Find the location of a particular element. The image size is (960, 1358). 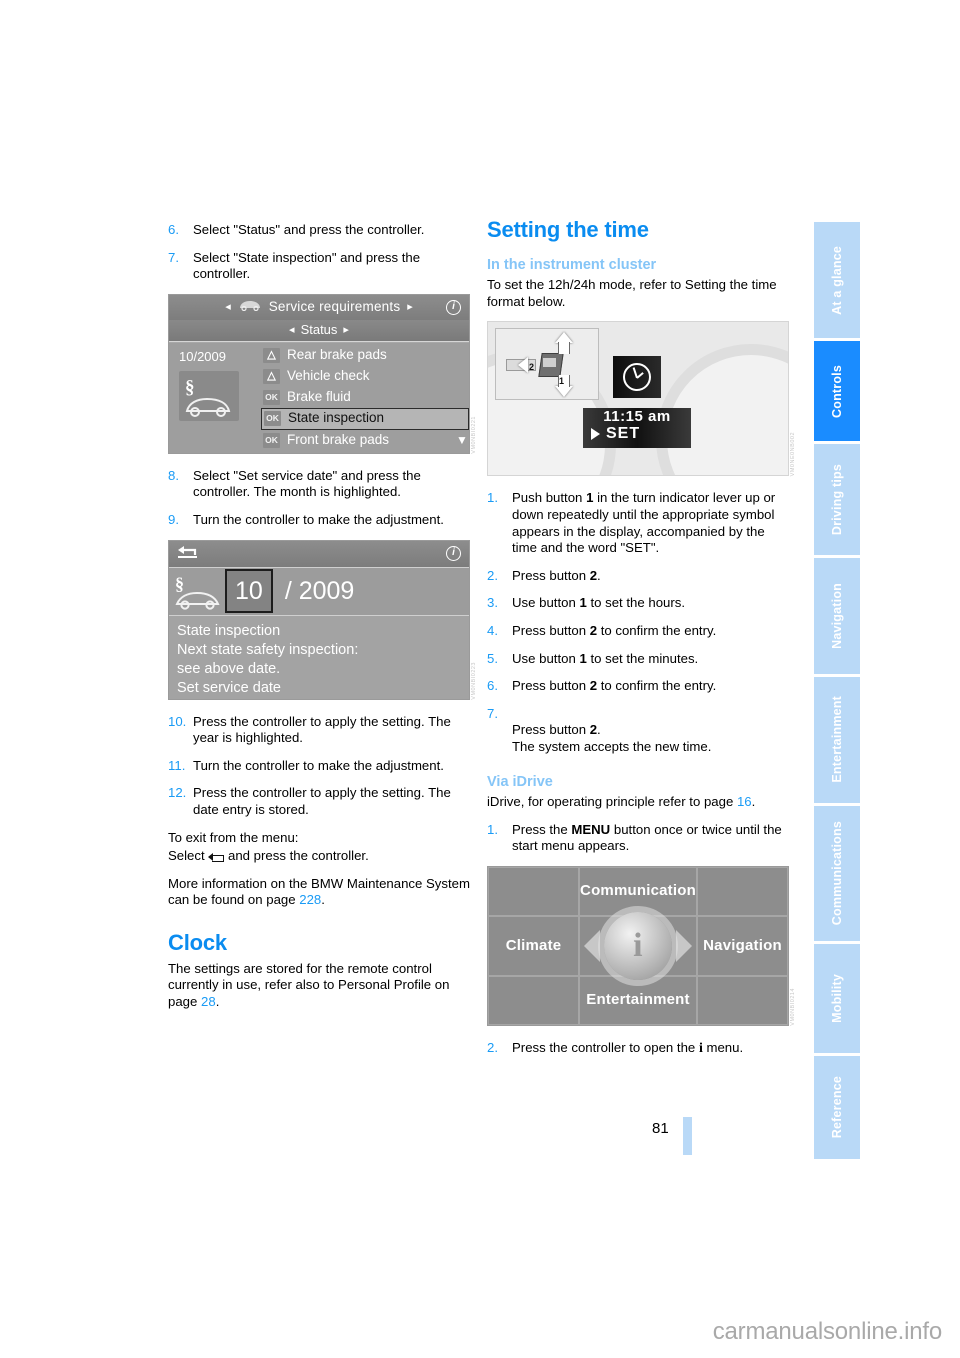

tab-navigation: Navigation is located at coordinates (837, 615).